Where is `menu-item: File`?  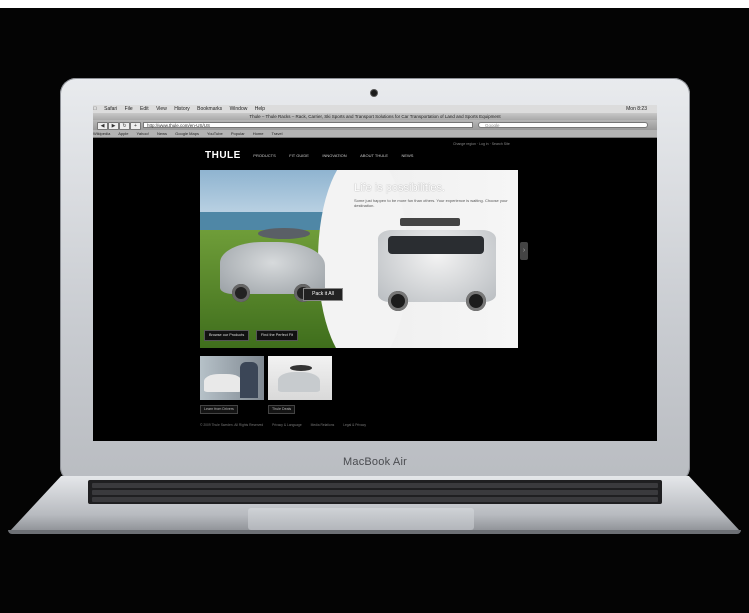 menu-item: File is located at coordinates (129, 109).